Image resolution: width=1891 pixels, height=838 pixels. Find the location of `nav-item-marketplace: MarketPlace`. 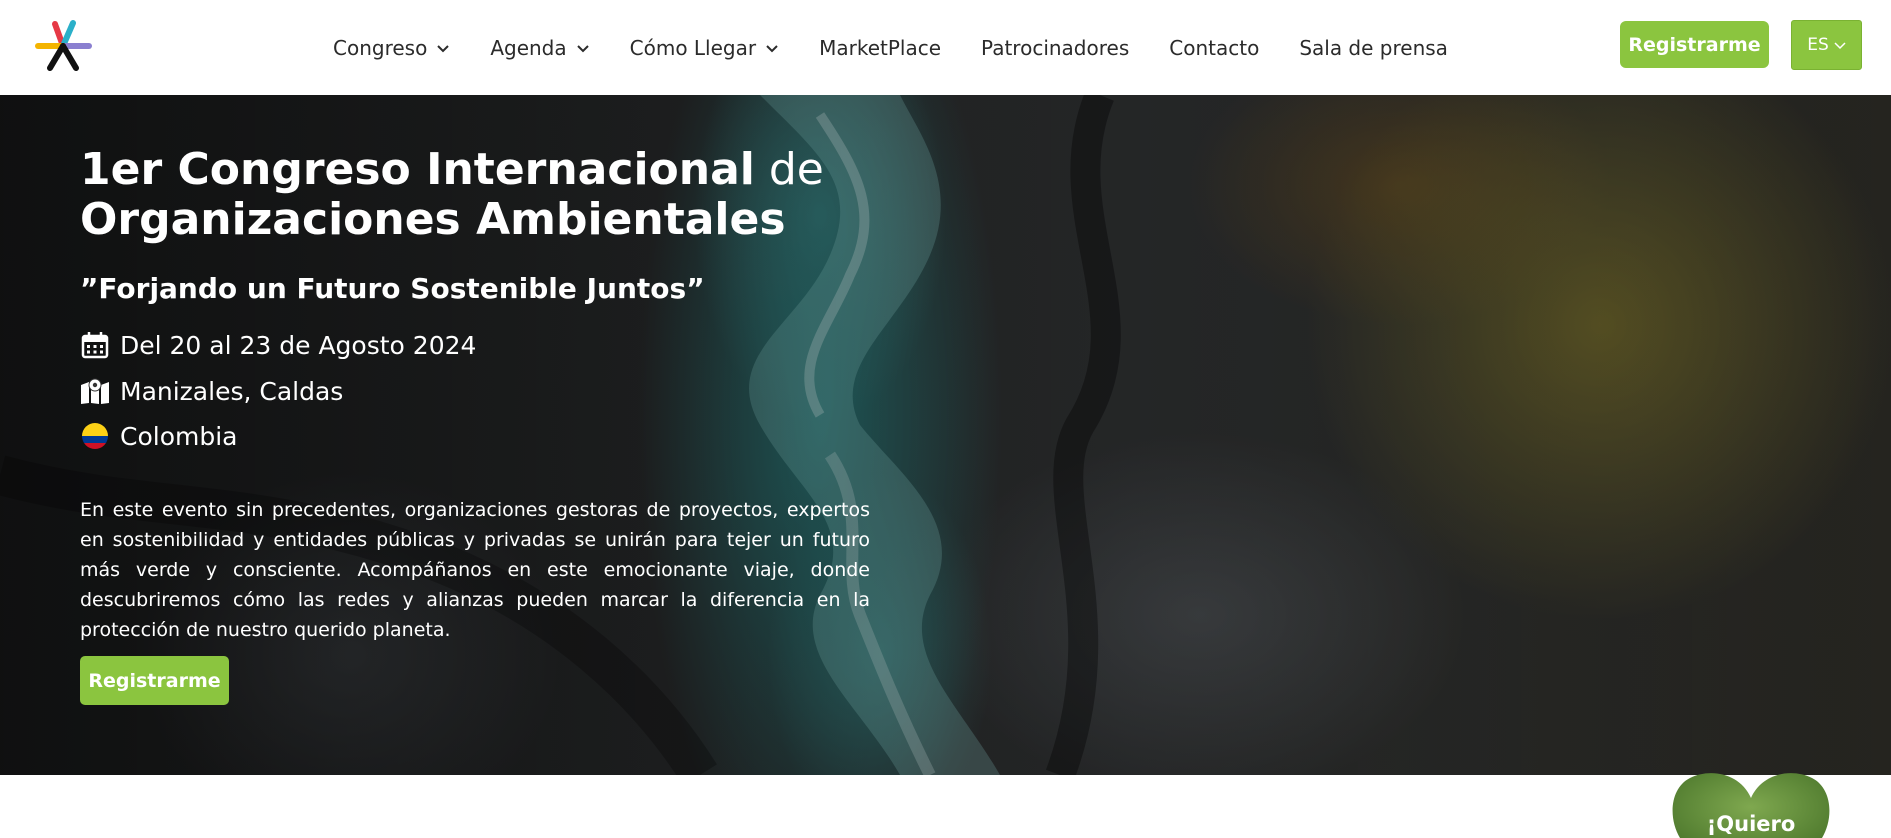

nav-item-marketplace: MarketPlace is located at coordinates (880, 48).